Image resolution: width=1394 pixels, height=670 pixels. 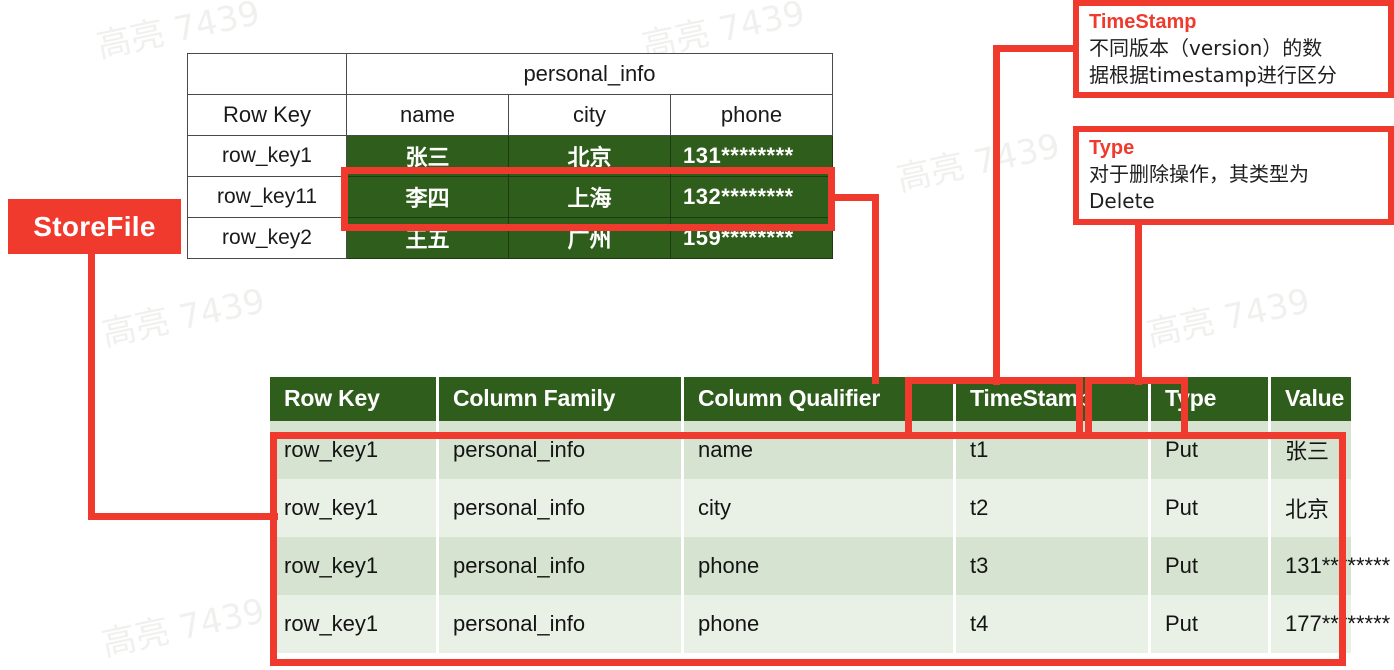 I want to click on col-header-city: city, so click(x=589, y=115).